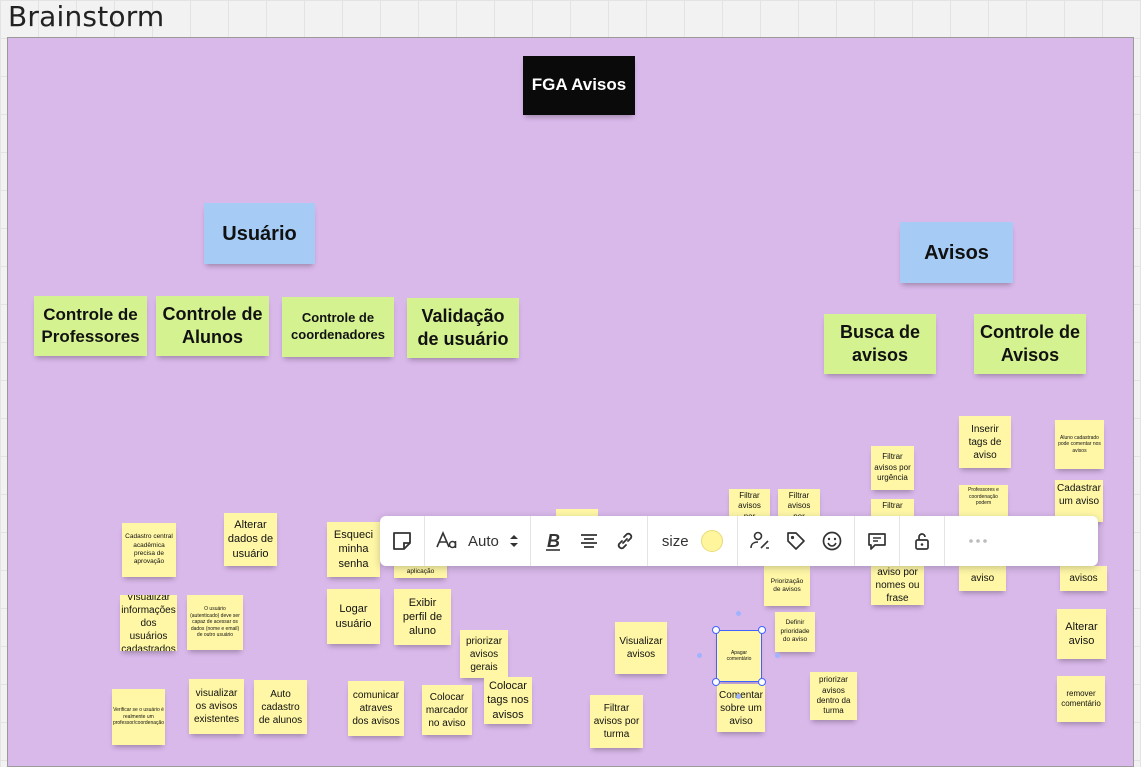 The height and width of the screenshot is (767, 1141). Describe the element at coordinates (259, 233) in the screenshot. I see `category-usuario: Usuário` at that location.